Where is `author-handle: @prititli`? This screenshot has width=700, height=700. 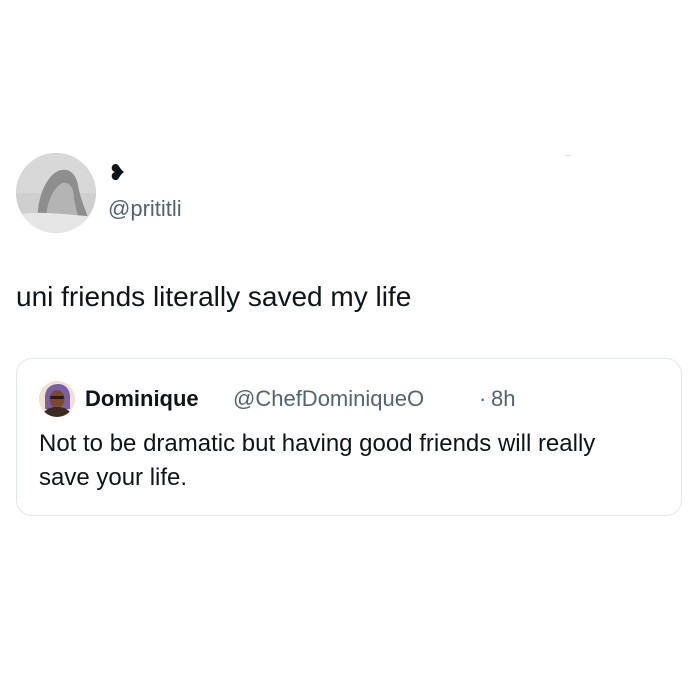 author-handle: @prititli is located at coordinates (145, 209).